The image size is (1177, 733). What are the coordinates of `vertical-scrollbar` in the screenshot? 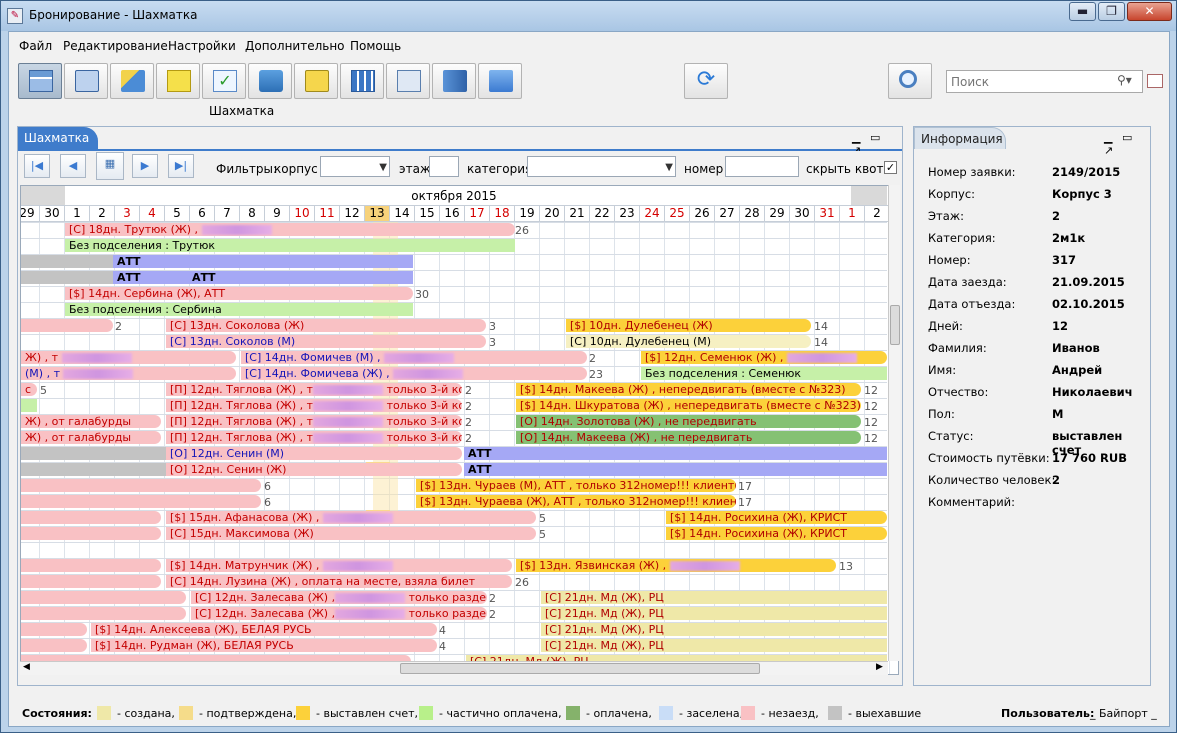 It's located at (894, 423).